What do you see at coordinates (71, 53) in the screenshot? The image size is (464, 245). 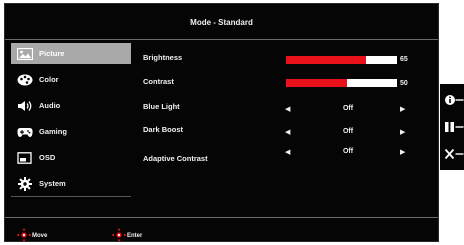 I see `sidebar-item-picture: Picture` at bounding box center [71, 53].